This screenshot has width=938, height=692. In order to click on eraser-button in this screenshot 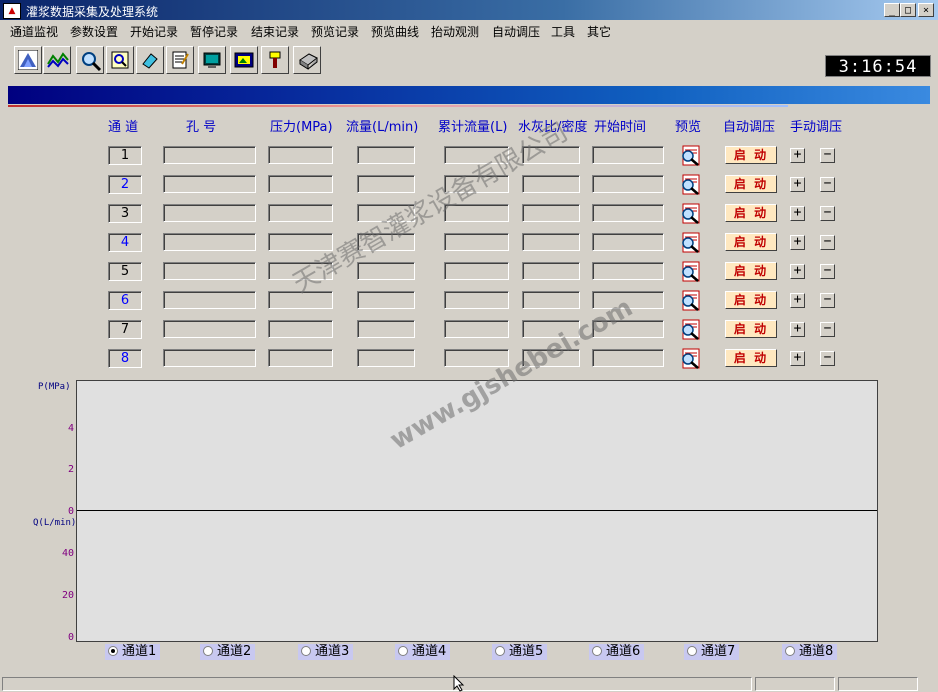, I will do `click(150, 60)`.